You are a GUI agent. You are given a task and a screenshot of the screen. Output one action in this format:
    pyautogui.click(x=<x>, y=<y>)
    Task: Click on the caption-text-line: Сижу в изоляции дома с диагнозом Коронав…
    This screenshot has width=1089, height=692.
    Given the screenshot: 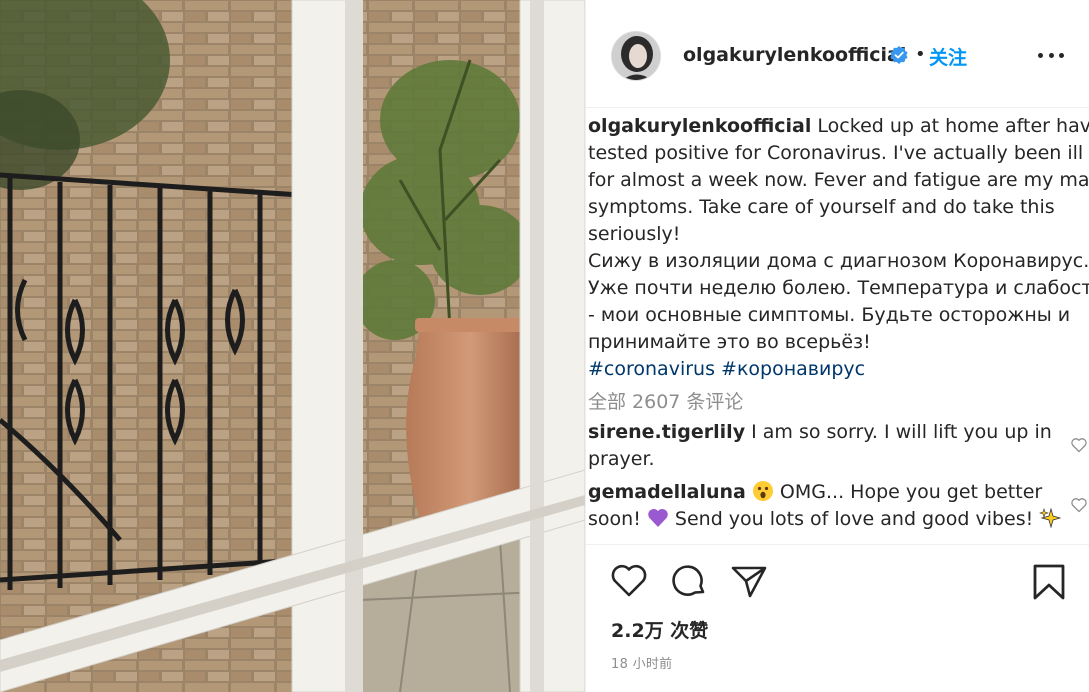 What is the action you would take?
    pyautogui.click(x=838, y=261)
    